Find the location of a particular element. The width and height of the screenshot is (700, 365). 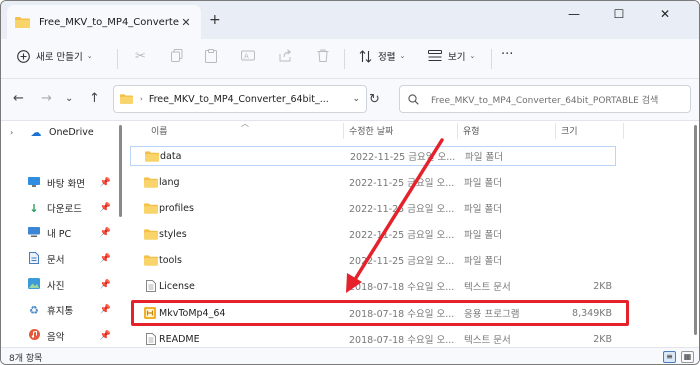

refresh-icon: ↻ is located at coordinates (374, 99).